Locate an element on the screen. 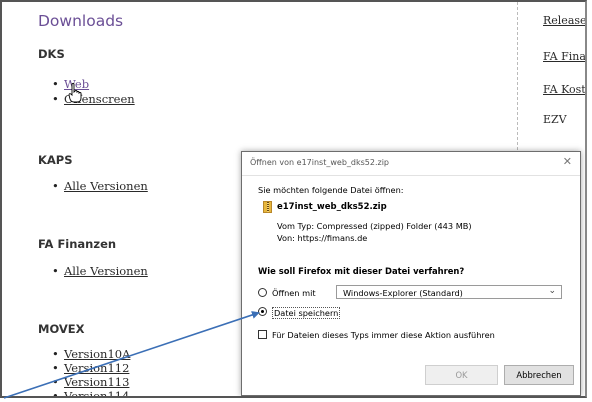  link-kaps-alle-versionen: Alle Versionen is located at coordinates (106, 186).